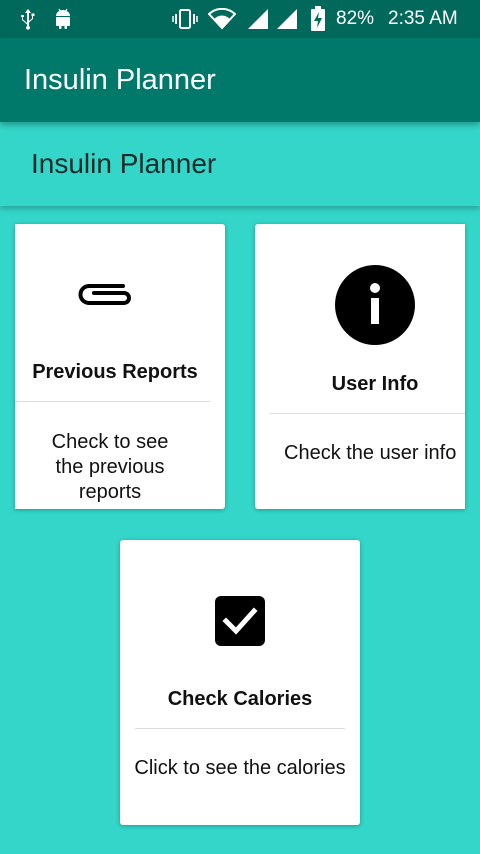 Image resolution: width=480 pixels, height=854 pixels. What do you see at coordinates (104, 294) in the screenshot?
I see `paperclip-icon` at bounding box center [104, 294].